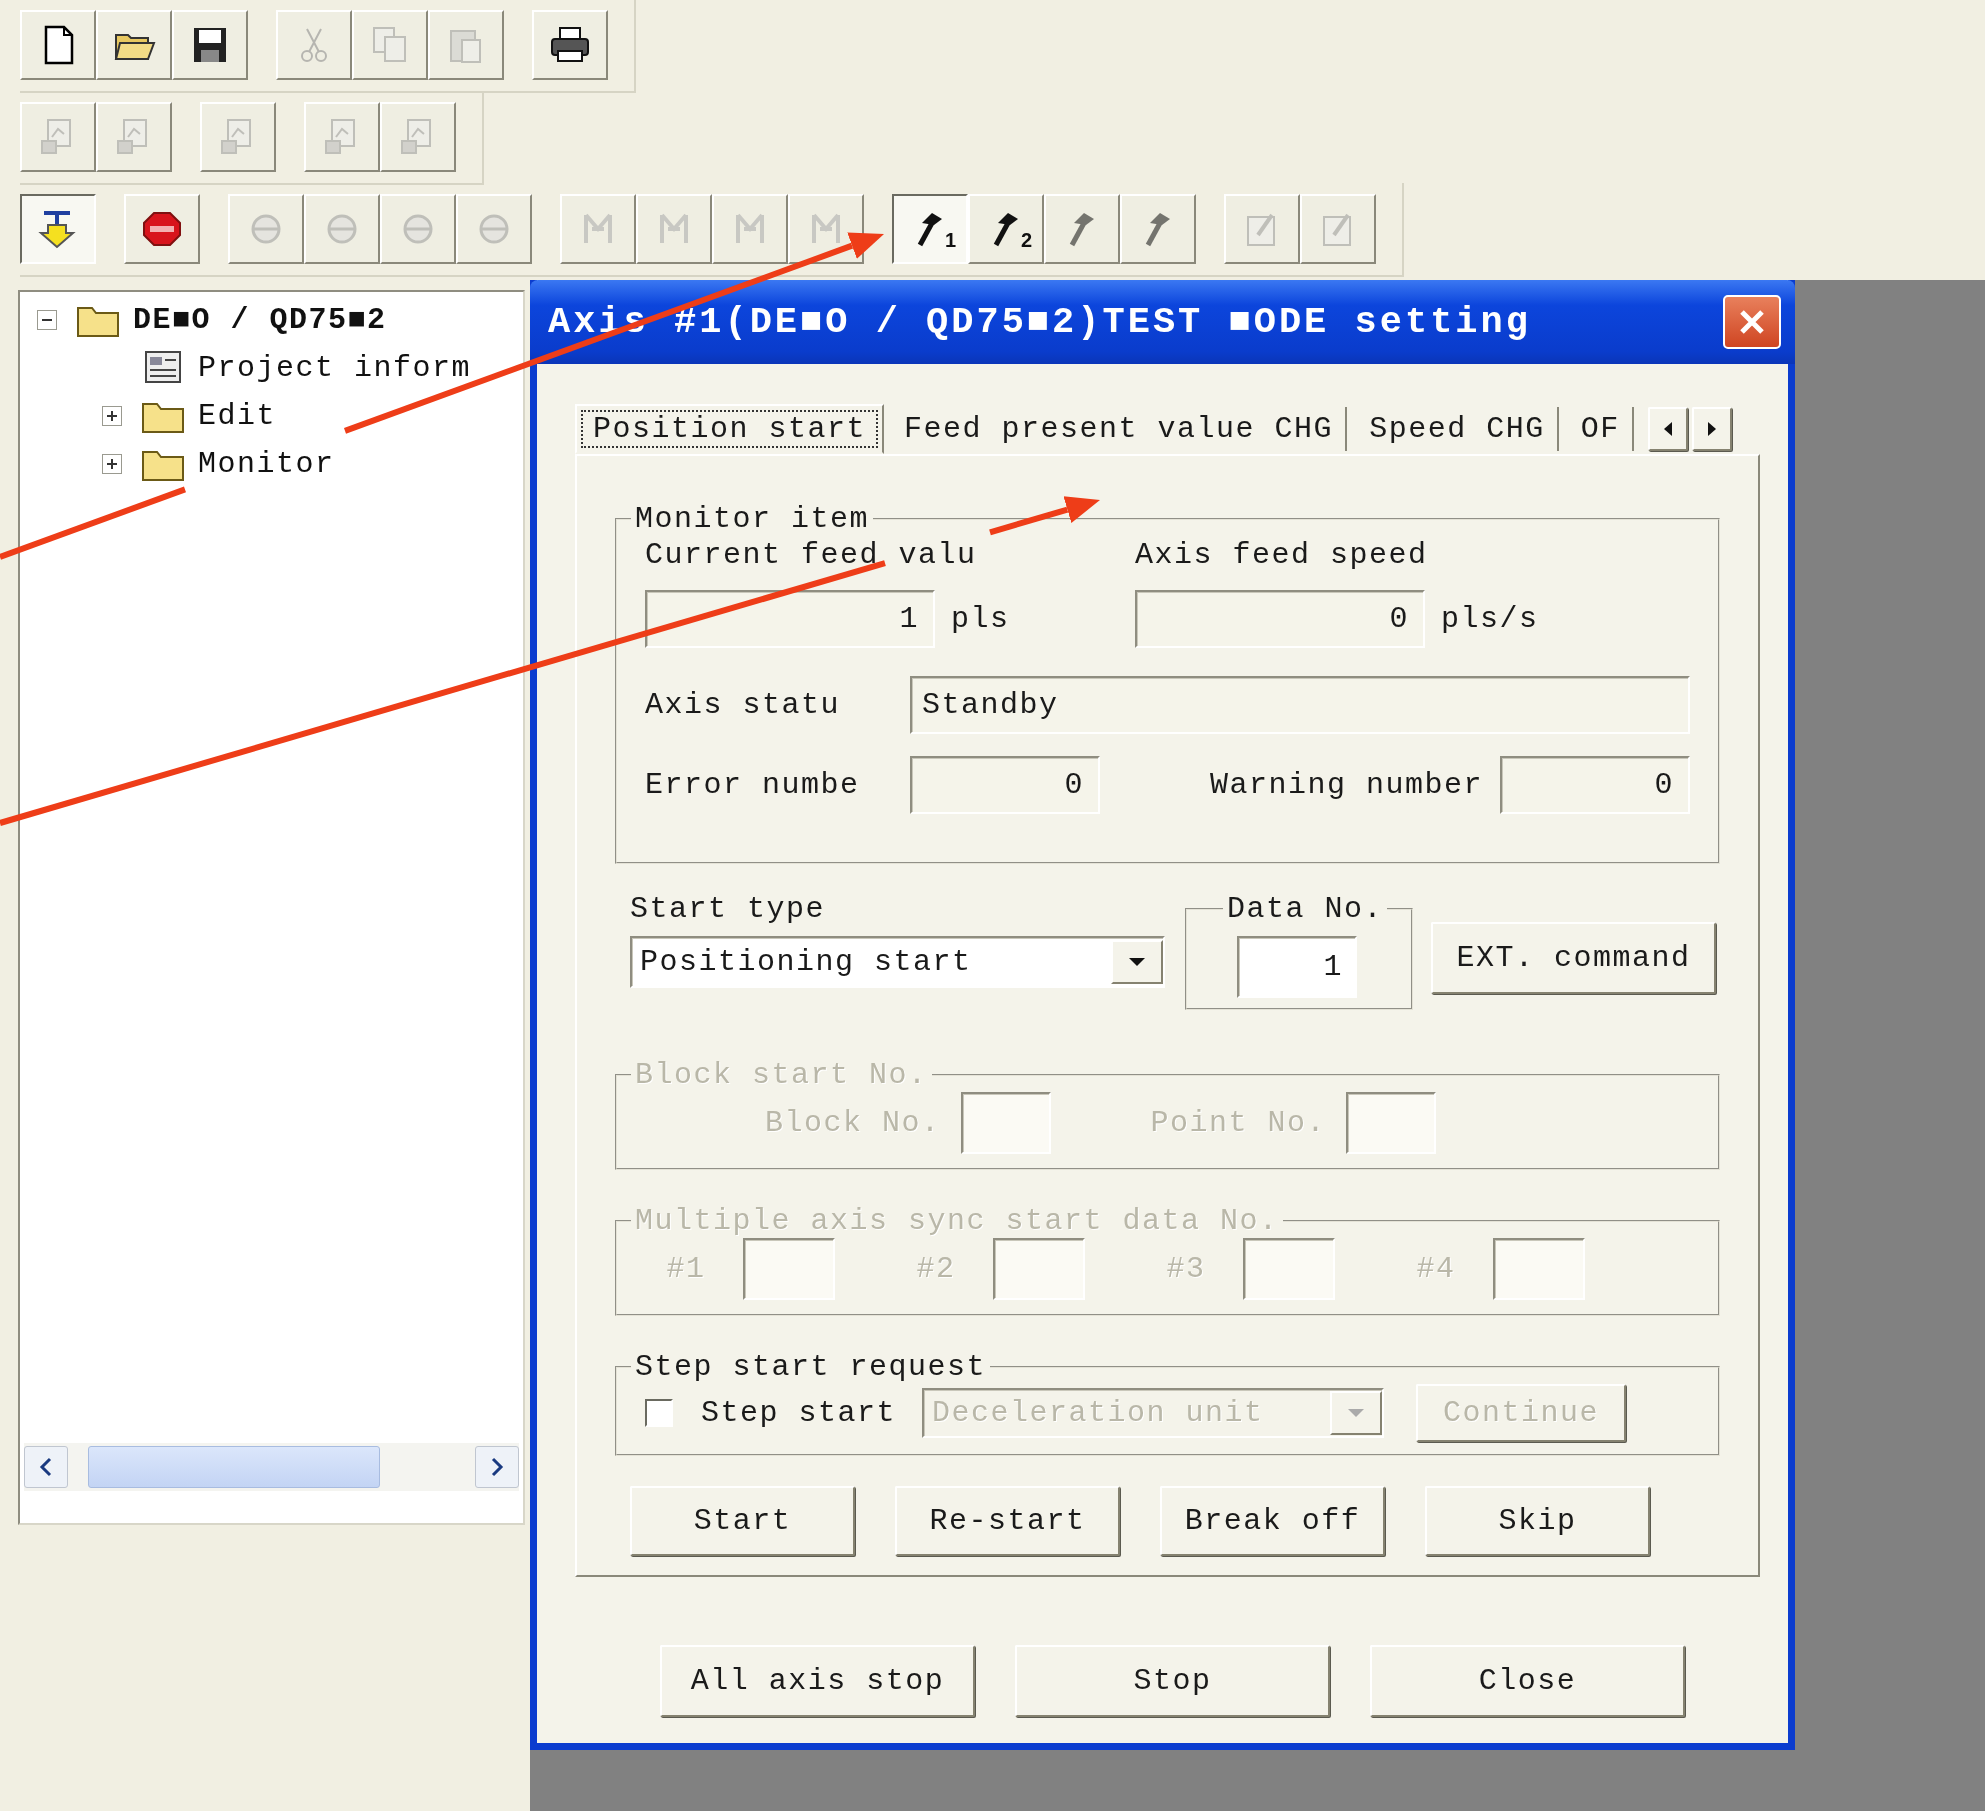  Describe the element at coordinates (980, 619) in the screenshot. I see `field-label: pls` at that location.